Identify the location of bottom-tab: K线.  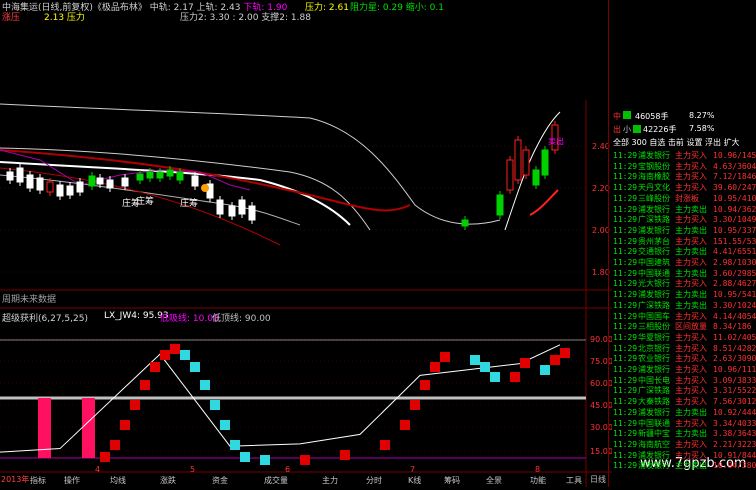
(414, 480).